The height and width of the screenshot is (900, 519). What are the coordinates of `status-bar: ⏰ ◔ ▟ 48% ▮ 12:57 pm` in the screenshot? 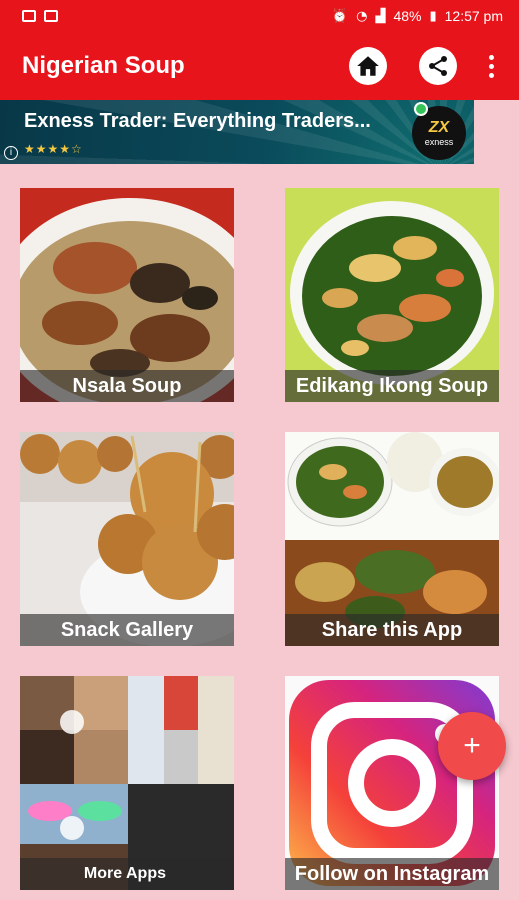 It's located at (259, 16).